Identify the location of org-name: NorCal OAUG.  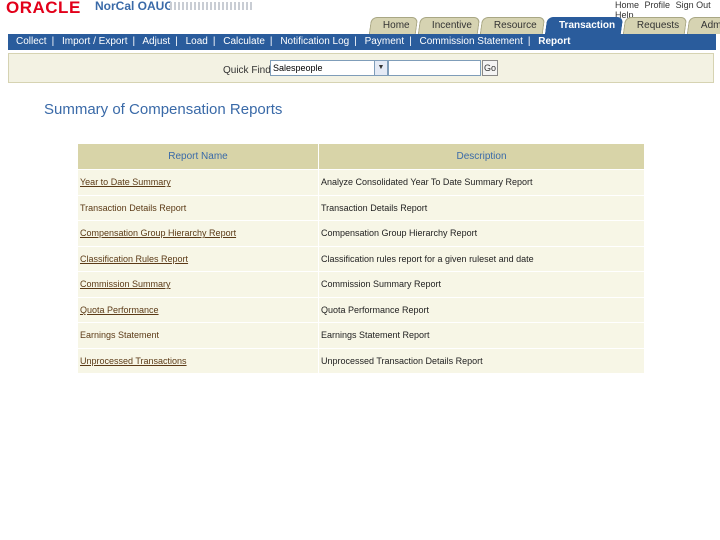
(134, 6).